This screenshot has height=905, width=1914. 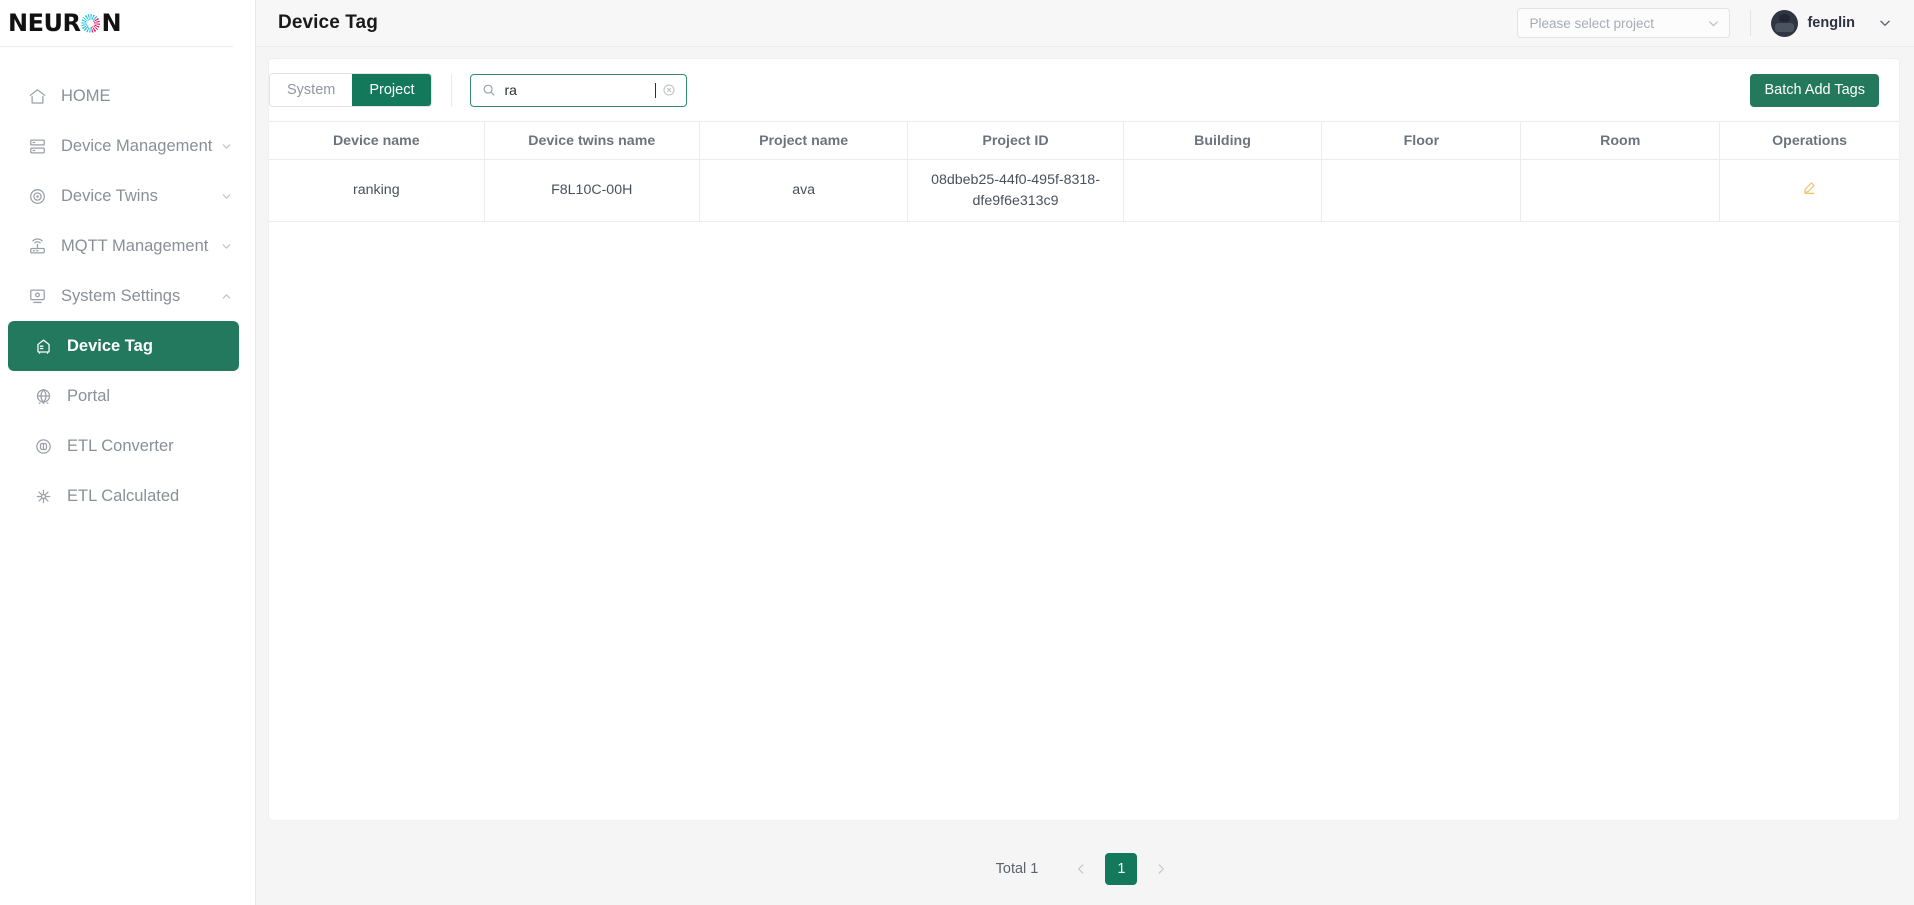 I want to click on tab-project: Project, so click(x=392, y=90).